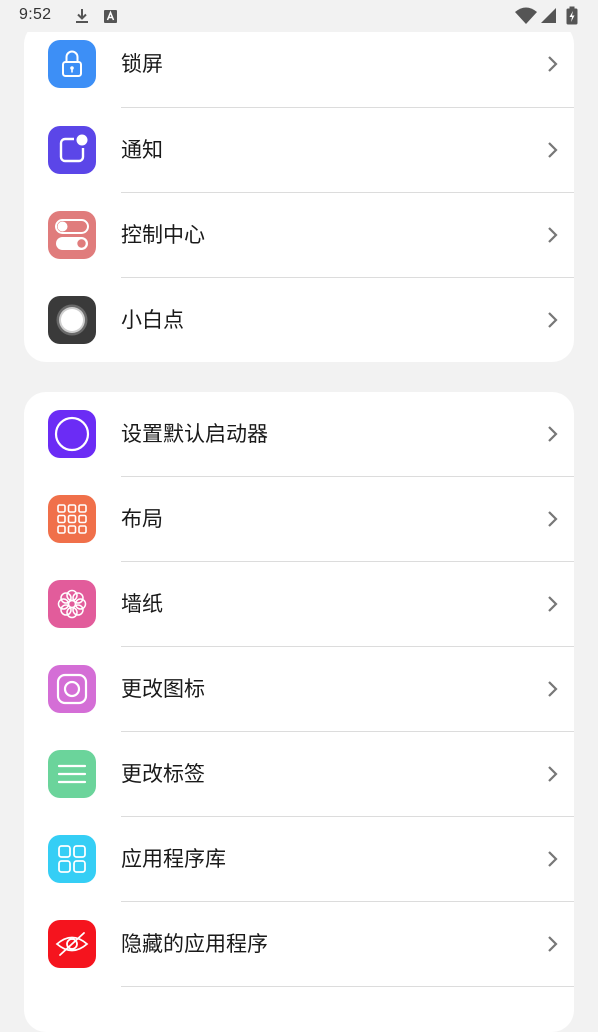 The image size is (598, 1032). What do you see at coordinates (163, 689) in the screenshot?
I see `settings-item-label: 更改图标` at bounding box center [163, 689].